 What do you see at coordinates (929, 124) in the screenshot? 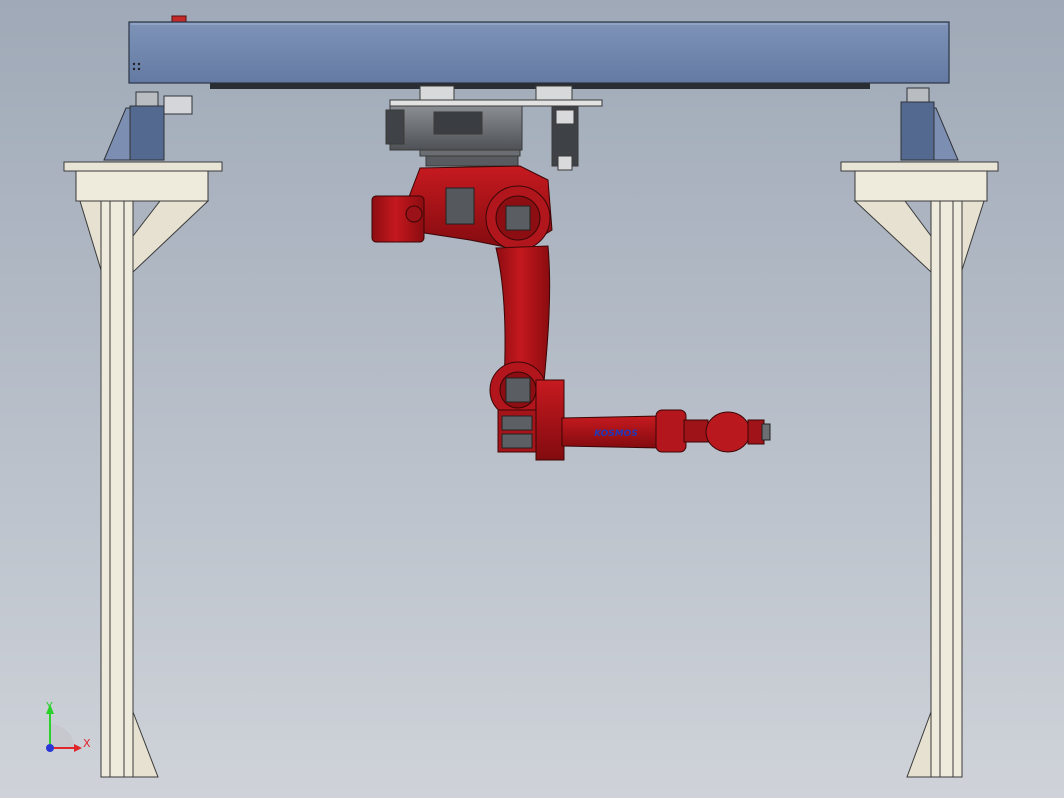
I see `right-rail-bracket` at bounding box center [929, 124].